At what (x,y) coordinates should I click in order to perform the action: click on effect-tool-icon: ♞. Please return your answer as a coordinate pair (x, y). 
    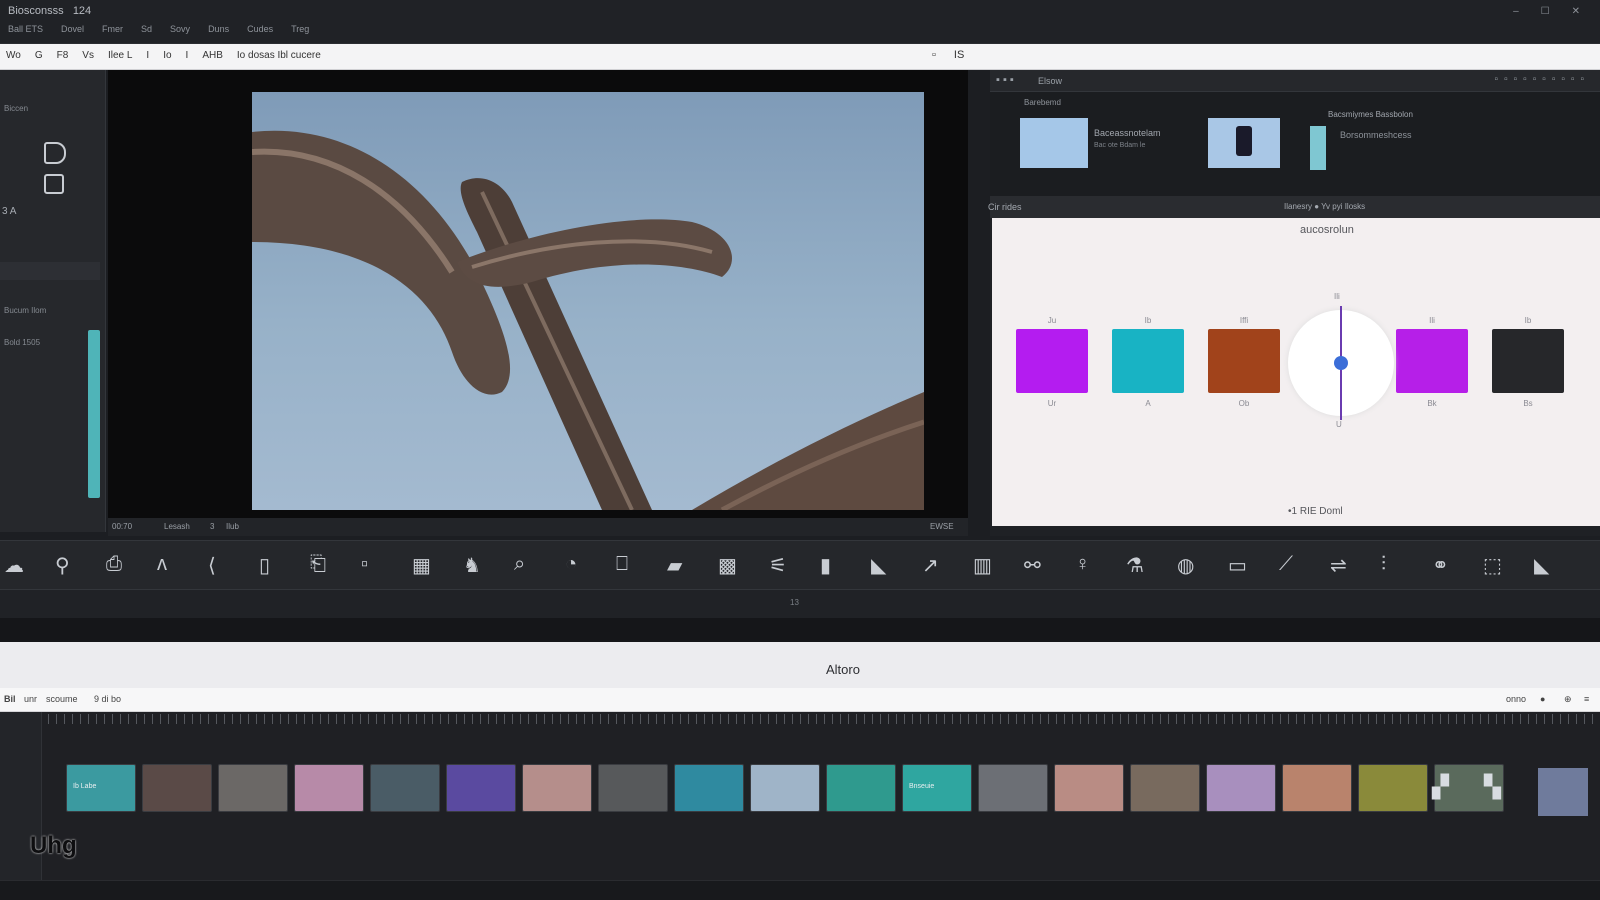
    Looking at the image, I should click on (472, 565).